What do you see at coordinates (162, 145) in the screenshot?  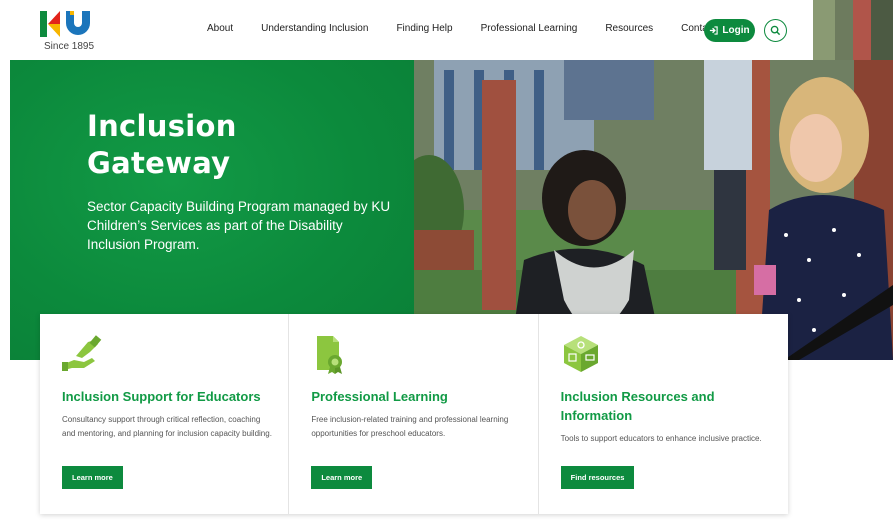 I see `hero-title: Inclusion Gateway` at bounding box center [162, 145].